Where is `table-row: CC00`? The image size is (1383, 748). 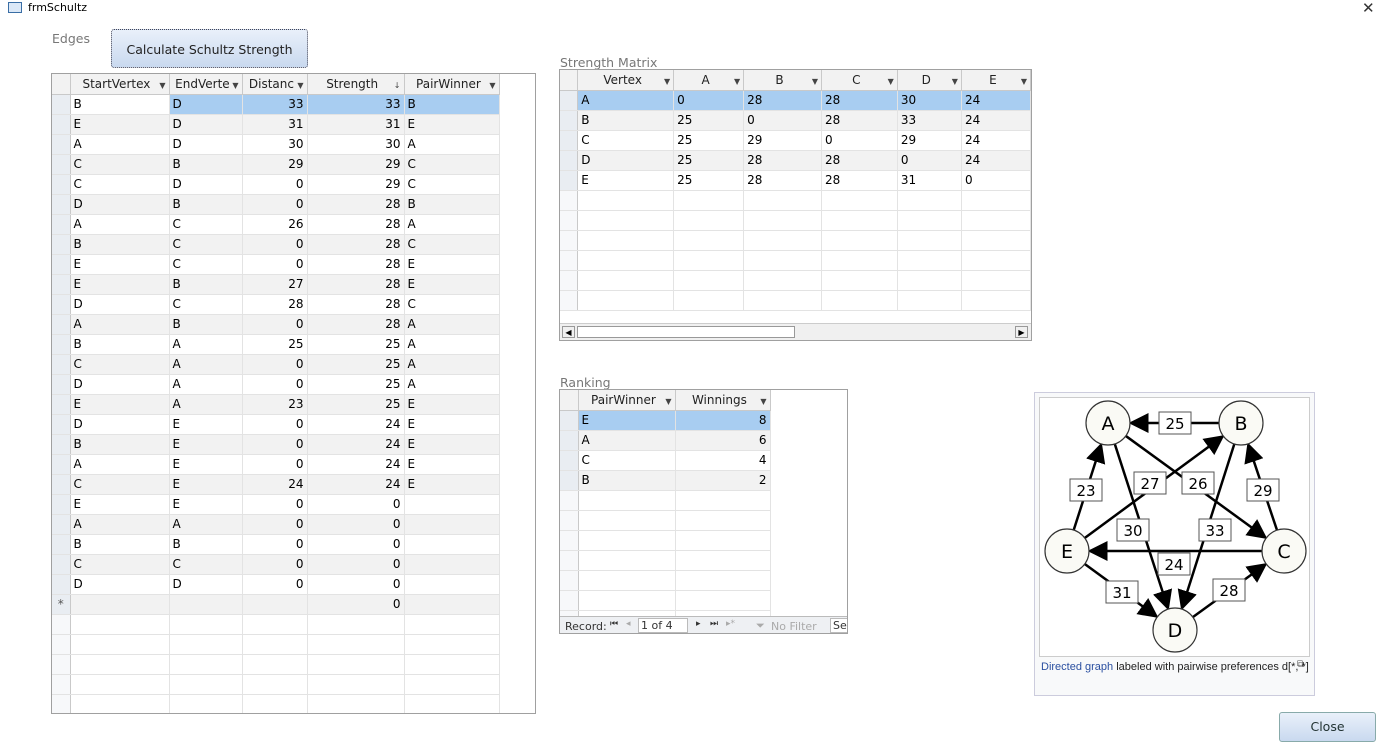 table-row: CC00 is located at coordinates (276, 564).